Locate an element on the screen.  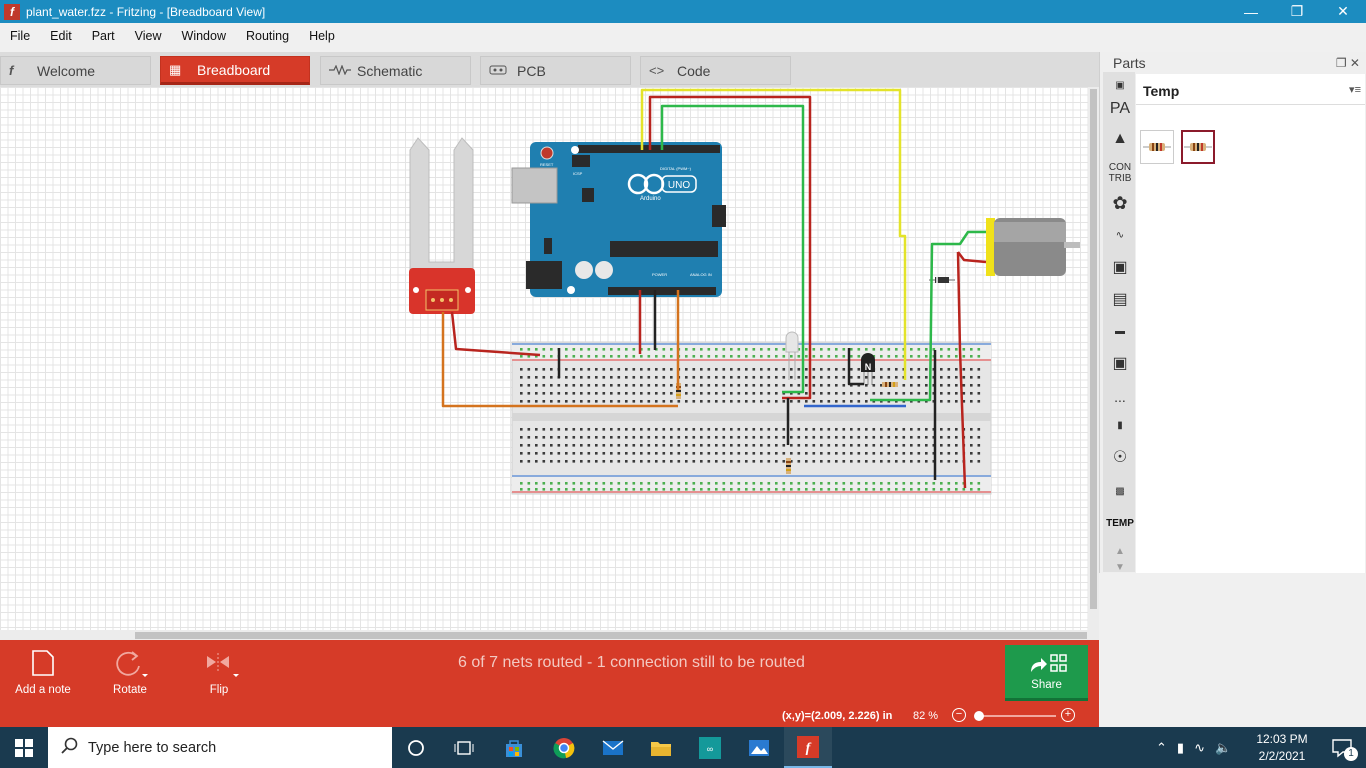
tab-welcome: f Welcome is located at coordinates (75, 70).